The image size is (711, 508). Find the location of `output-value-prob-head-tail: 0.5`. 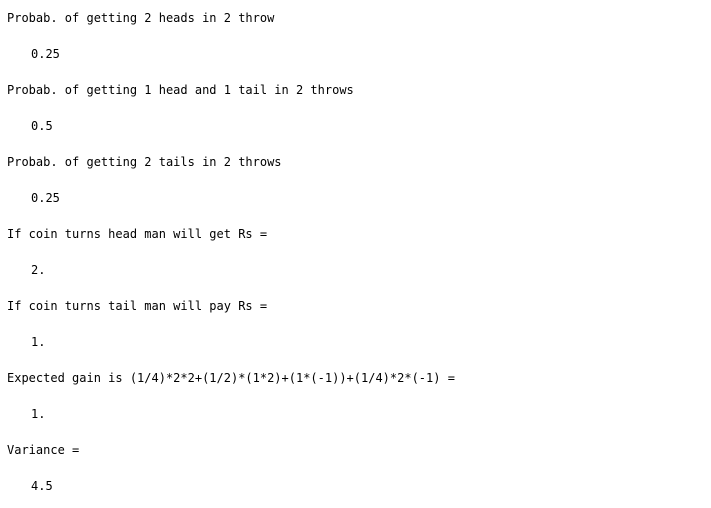

output-value-prob-head-tail: 0.5 is located at coordinates (42, 126).